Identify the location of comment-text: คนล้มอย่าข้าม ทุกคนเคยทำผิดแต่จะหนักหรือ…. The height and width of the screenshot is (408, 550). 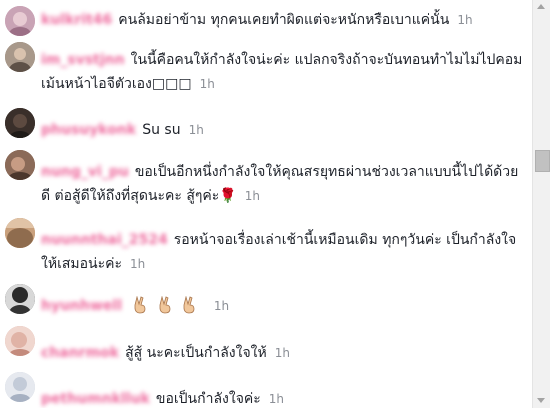
(284, 20).